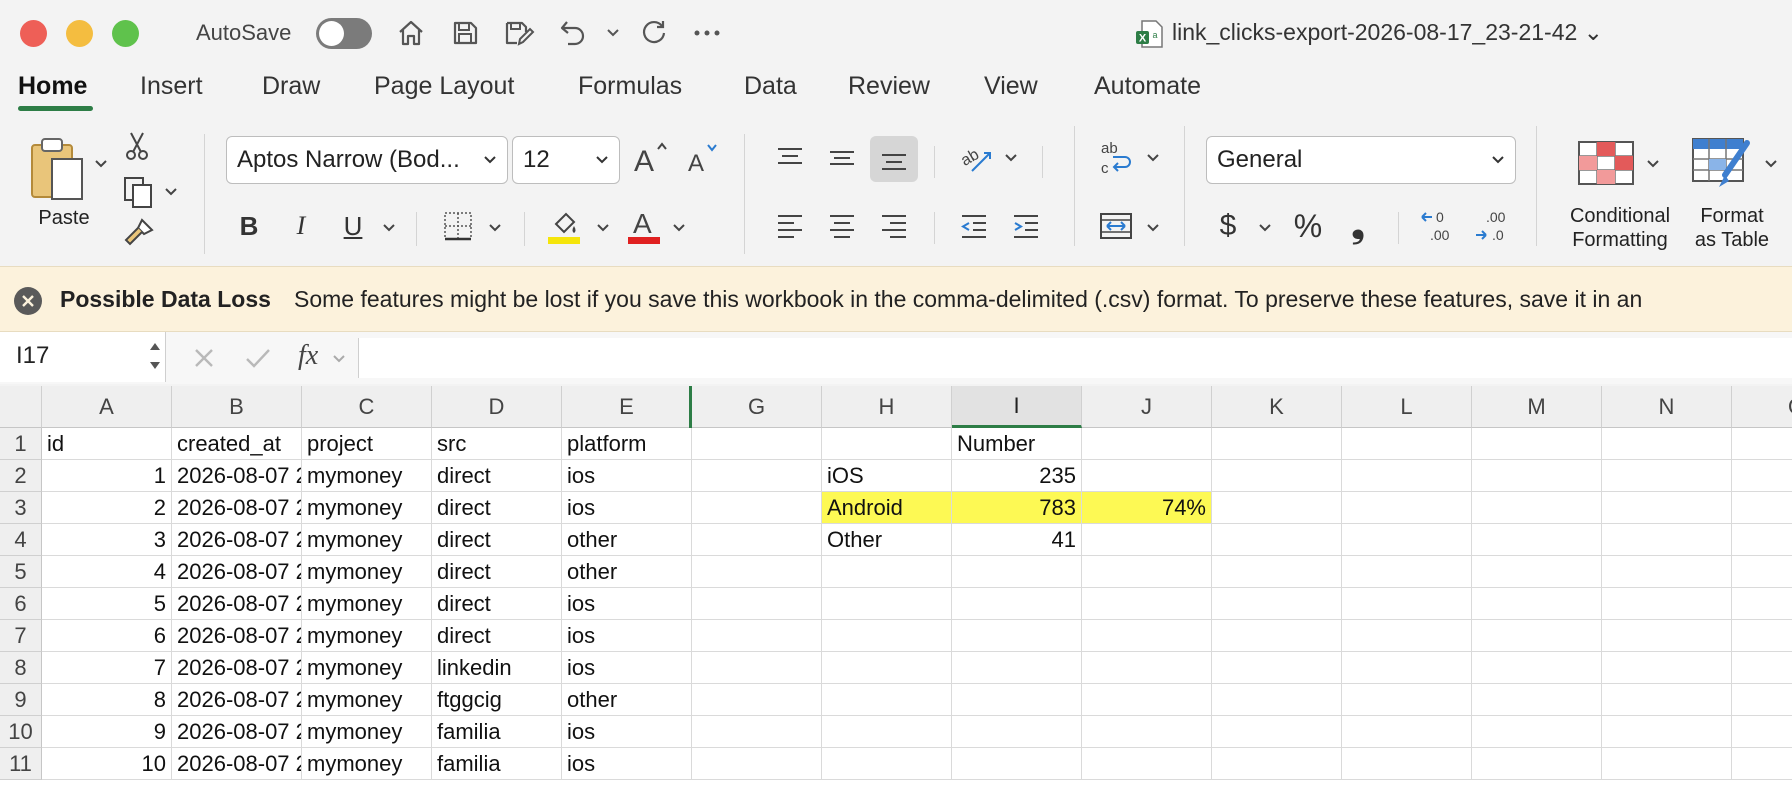  Describe the element at coordinates (1361, 160) in the screenshot. I see `number-format-dropdown: General` at that location.